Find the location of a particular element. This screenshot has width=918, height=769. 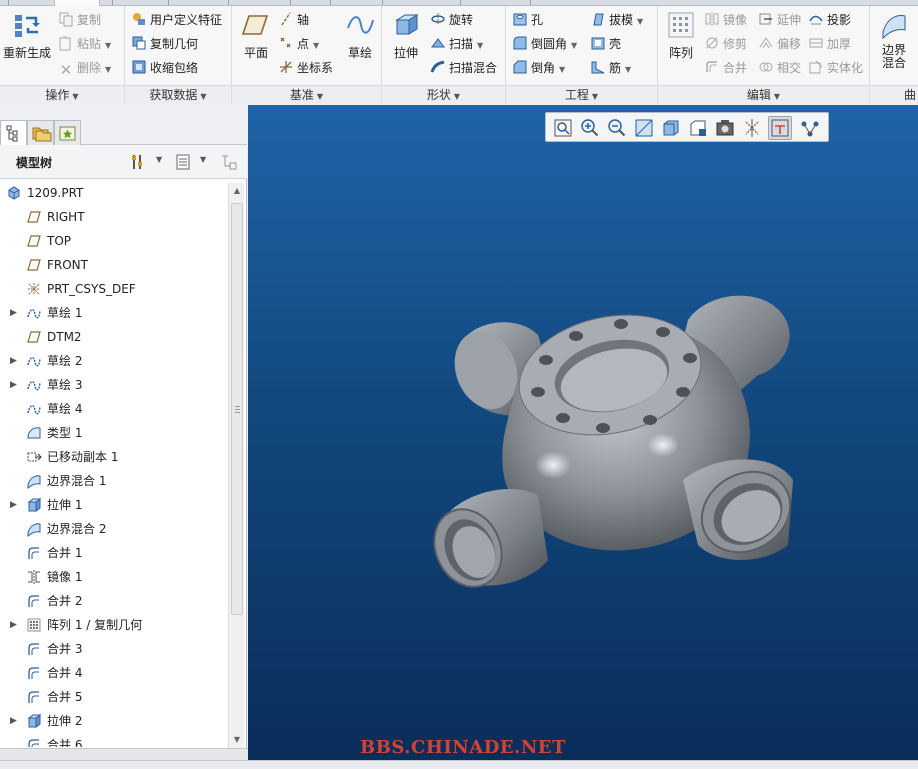

copy-button: 复制 is located at coordinates (79, 20).